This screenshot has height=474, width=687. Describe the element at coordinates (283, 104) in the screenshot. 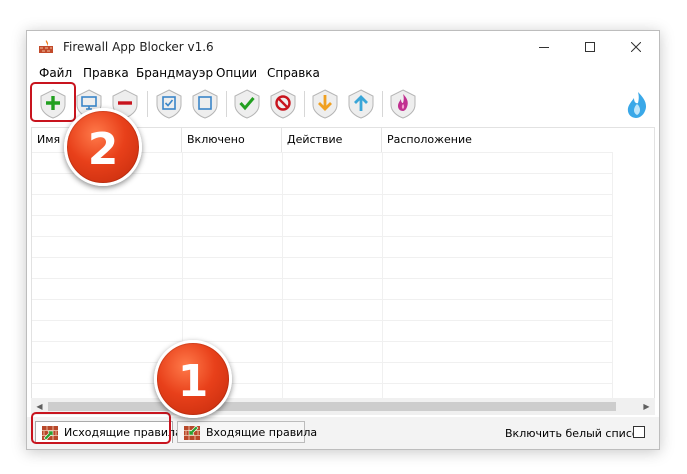

I see `block-button` at that location.